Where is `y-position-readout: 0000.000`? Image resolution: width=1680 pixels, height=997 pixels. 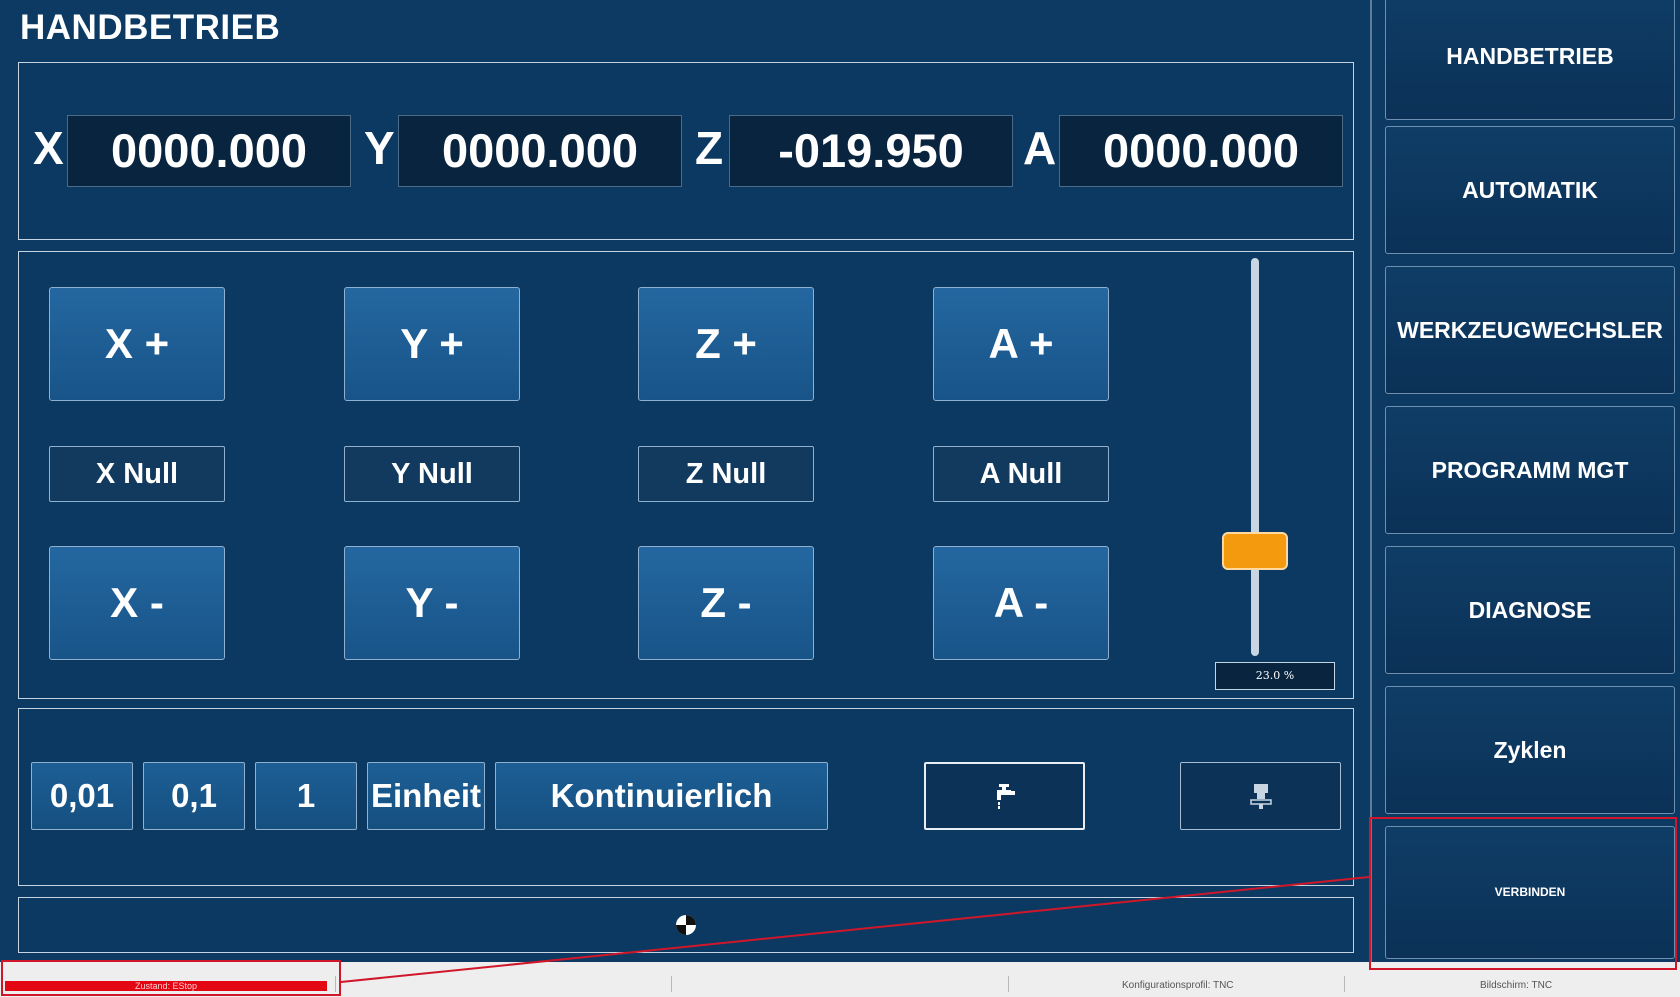 y-position-readout: 0000.000 is located at coordinates (540, 151).